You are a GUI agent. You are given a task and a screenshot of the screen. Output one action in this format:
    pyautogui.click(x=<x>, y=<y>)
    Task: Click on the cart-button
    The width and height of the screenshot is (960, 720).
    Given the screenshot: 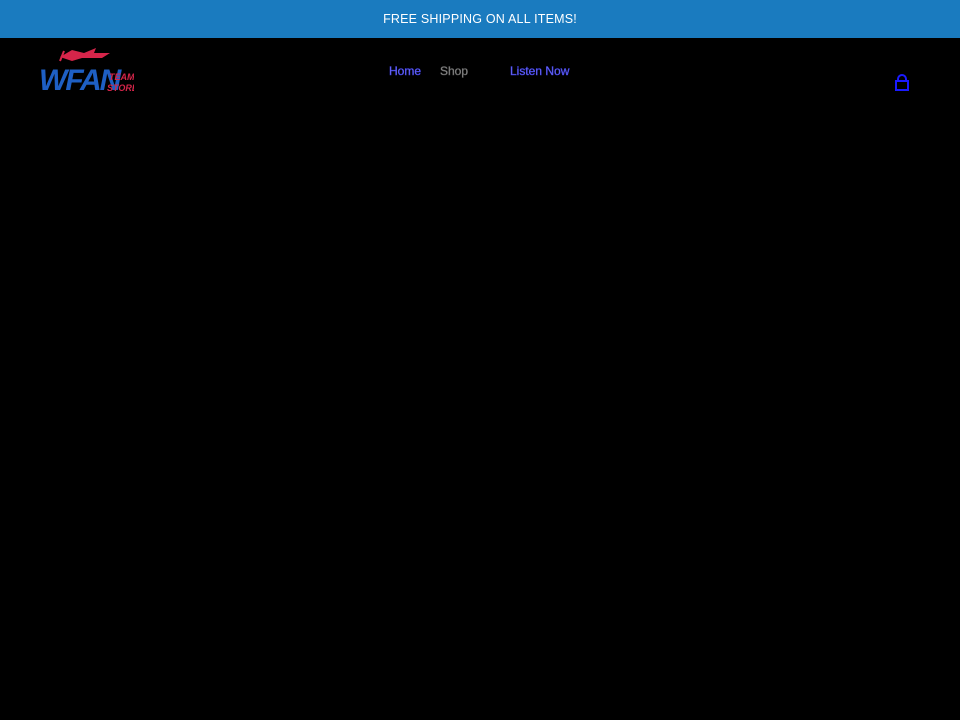 What is the action you would take?
    pyautogui.click(x=902, y=83)
    